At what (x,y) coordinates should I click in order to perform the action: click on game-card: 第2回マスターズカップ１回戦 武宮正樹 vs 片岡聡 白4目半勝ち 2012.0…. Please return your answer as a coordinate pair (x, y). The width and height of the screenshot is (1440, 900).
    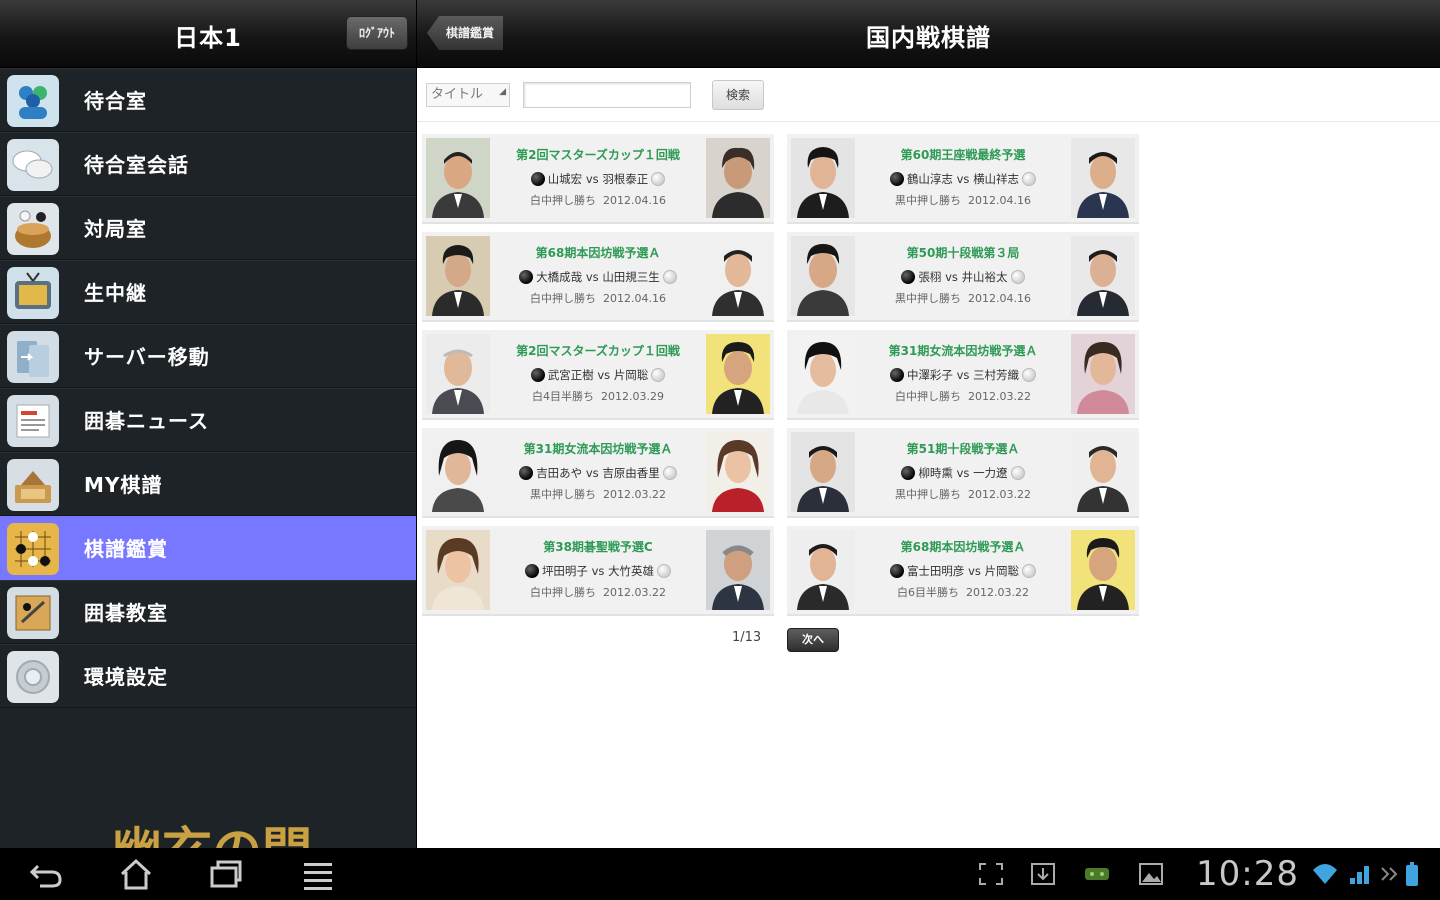
    Looking at the image, I should click on (598, 375).